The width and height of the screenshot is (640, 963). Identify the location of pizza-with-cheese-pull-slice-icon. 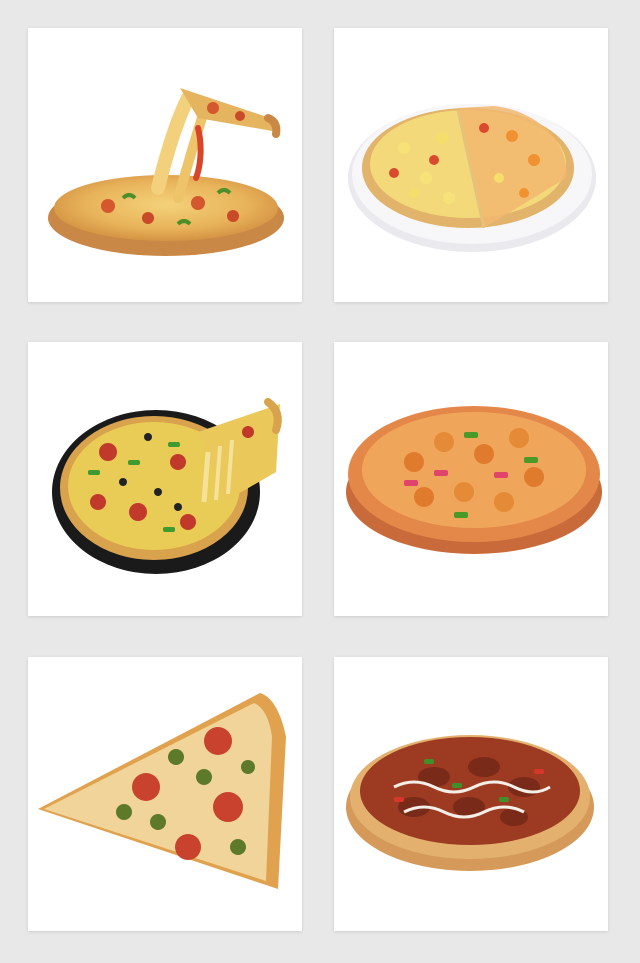
(166, 172).